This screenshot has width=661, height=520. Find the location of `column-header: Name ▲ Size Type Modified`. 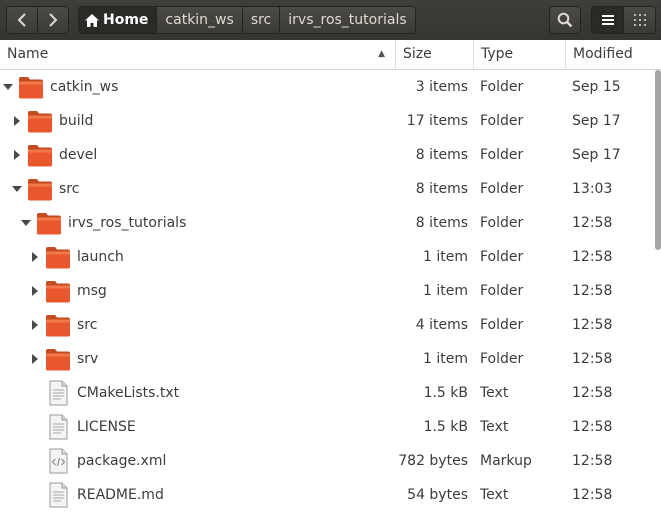

column-header: Name ▲ Size Type Modified is located at coordinates (330, 55).